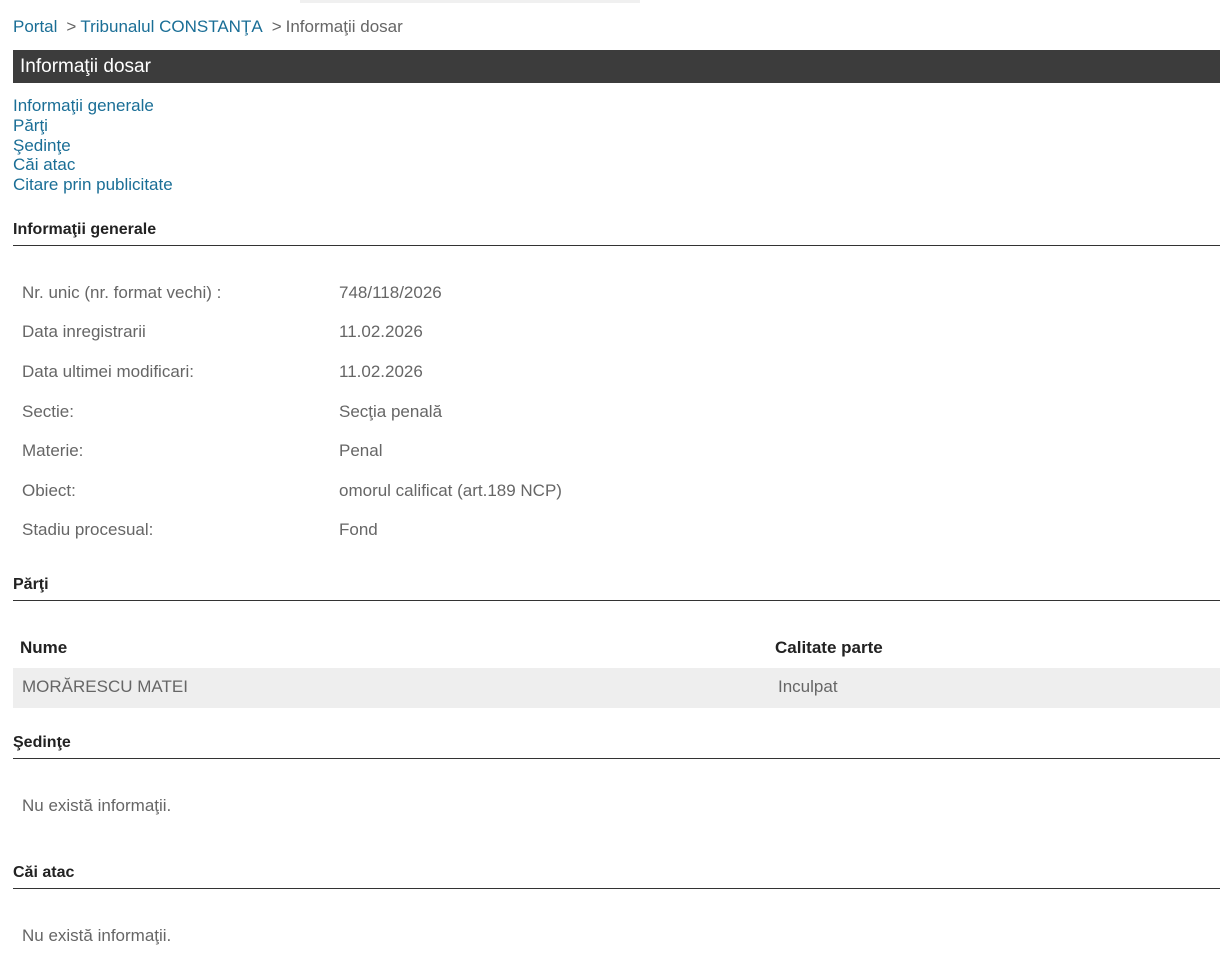  What do you see at coordinates (808, 686) in the screenshot?
I see `party-role: Inculpat` at bounding box center [808, 686].